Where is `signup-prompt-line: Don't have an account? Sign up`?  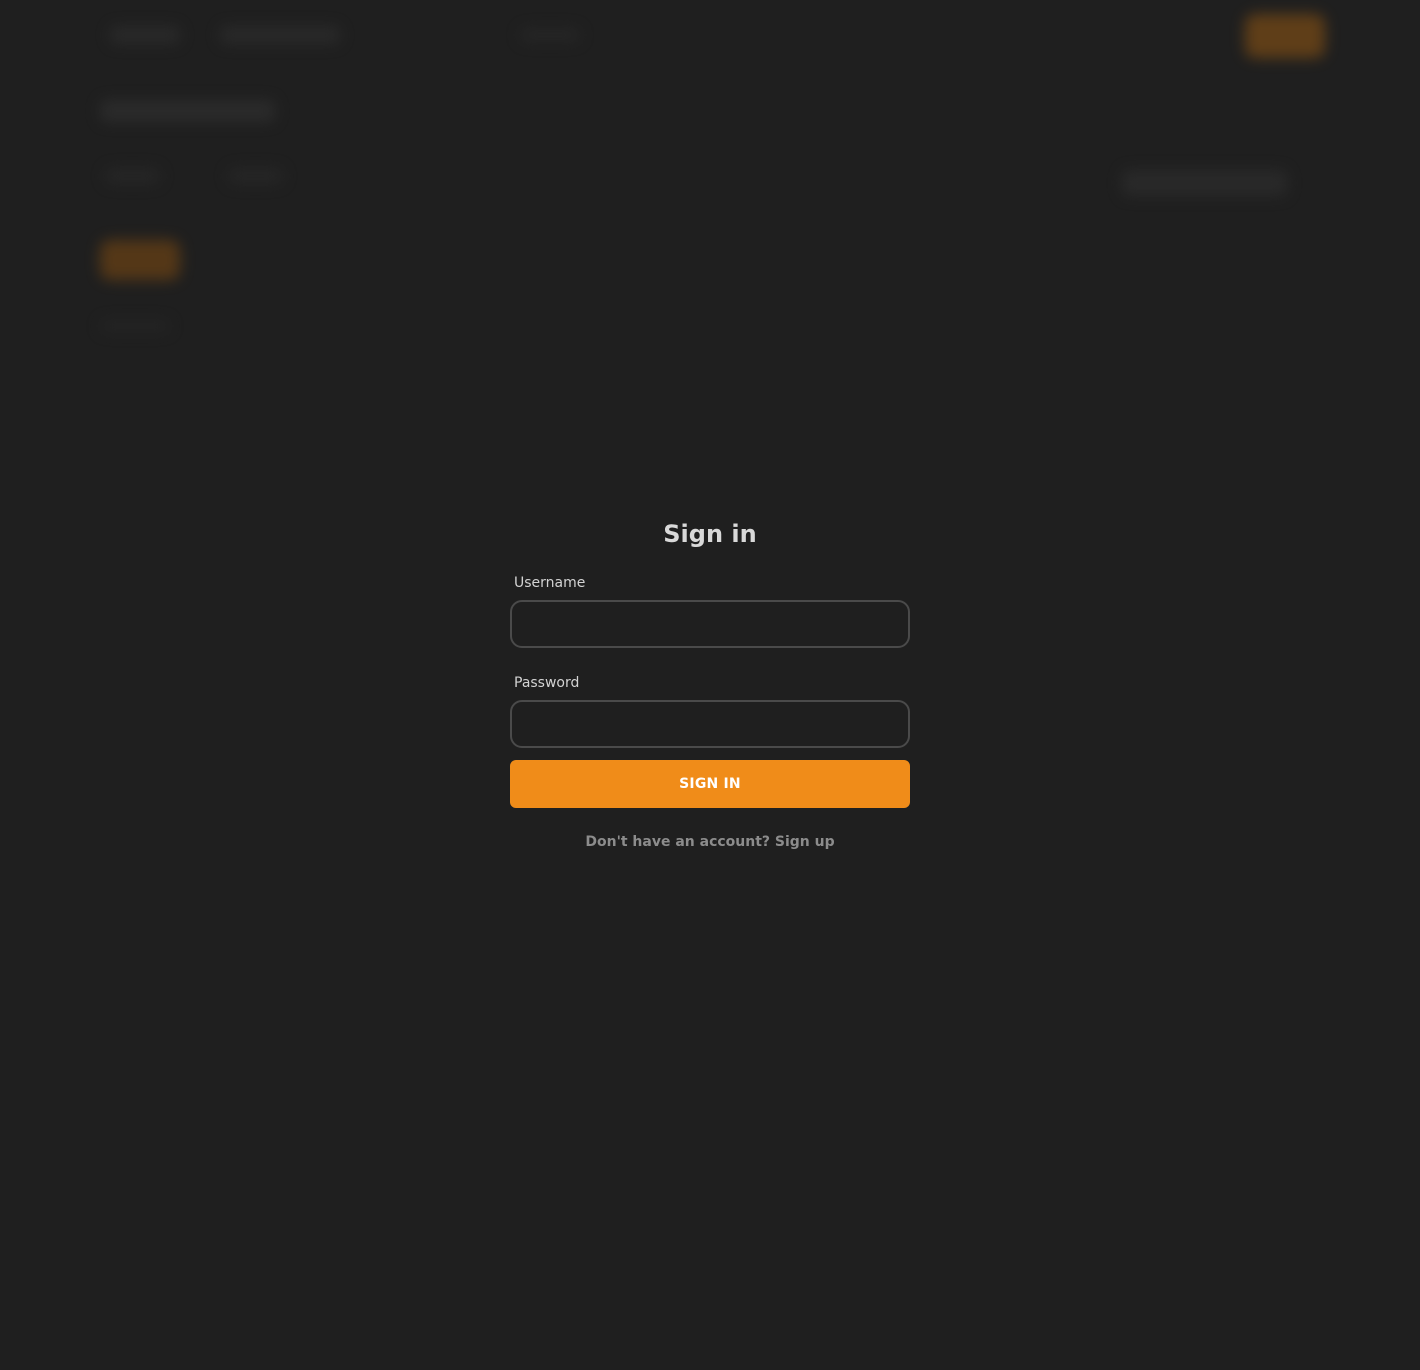
signup-prompt-line: Don't have an account? Sign up is located at coordinates (710, 842).